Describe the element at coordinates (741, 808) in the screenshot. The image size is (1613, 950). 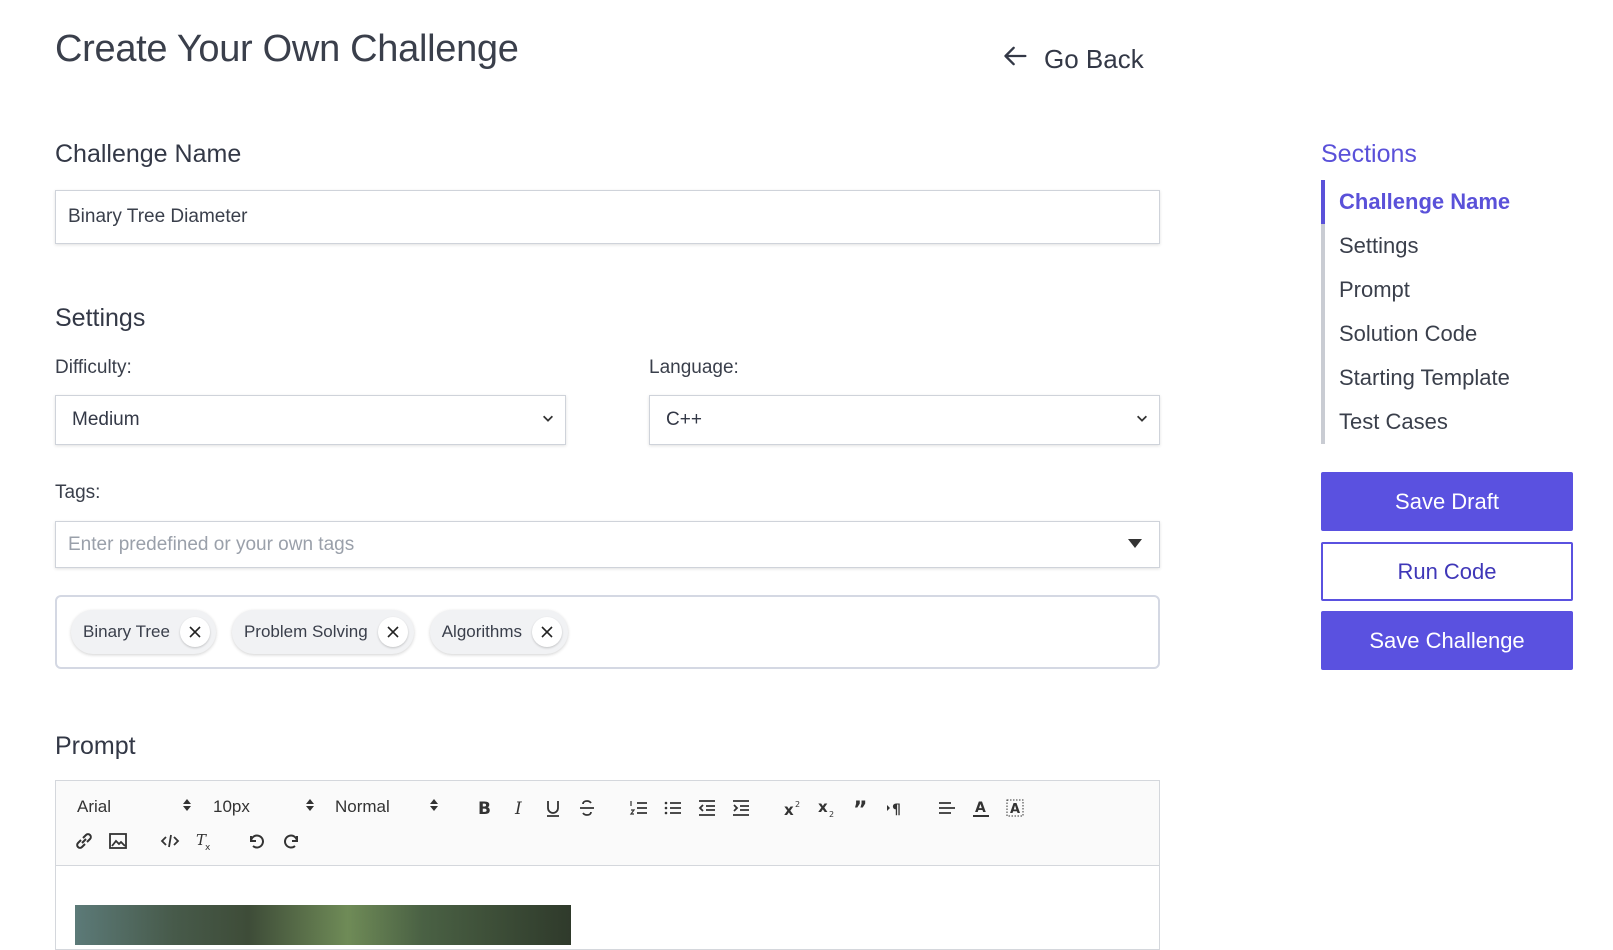
I see `indent-icon` at that location.